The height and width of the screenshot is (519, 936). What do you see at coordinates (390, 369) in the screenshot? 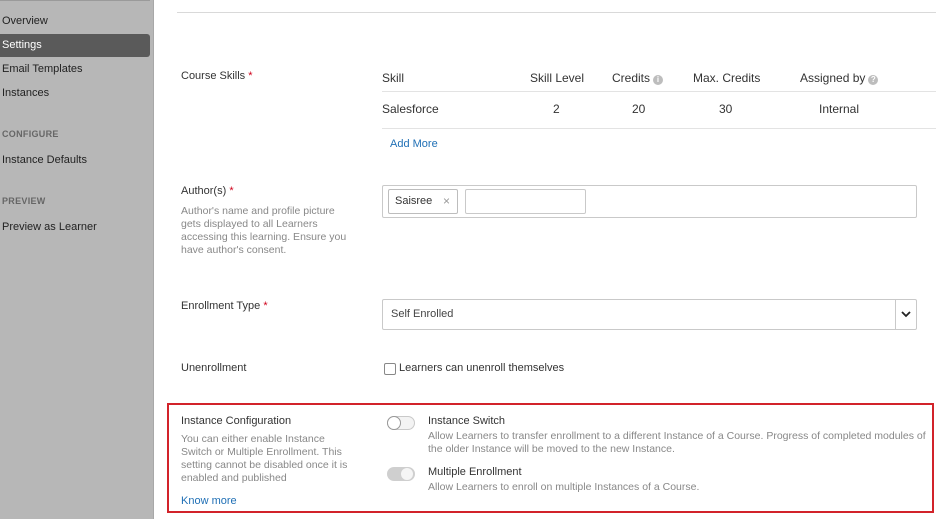
I see `unenroll-checkbox` at bounding box center [390, 369].